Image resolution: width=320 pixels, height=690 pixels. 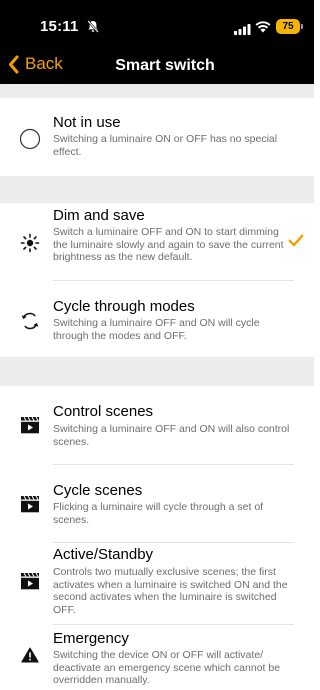 I want to click on circle-icon, so click(x=30, y=139).